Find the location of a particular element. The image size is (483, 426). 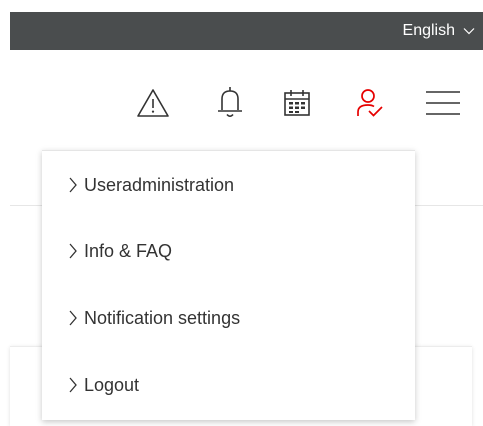

alerts-button is located at coordinates (153, 103).